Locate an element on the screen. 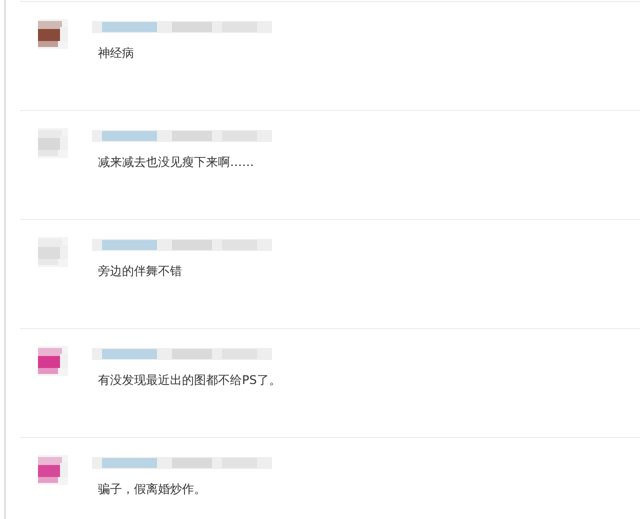  comment-text: 骗子，假离婚炒作。 is located at coordinates (152, 489).